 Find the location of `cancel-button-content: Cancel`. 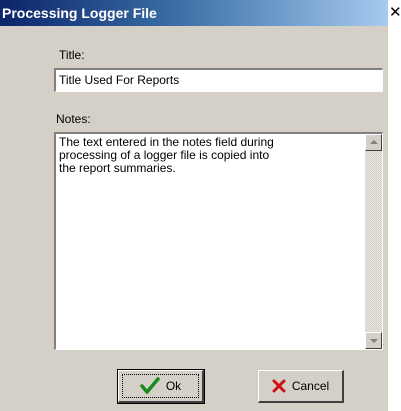

cancel-button-content: Cancel is located at coordinates (300, 386).